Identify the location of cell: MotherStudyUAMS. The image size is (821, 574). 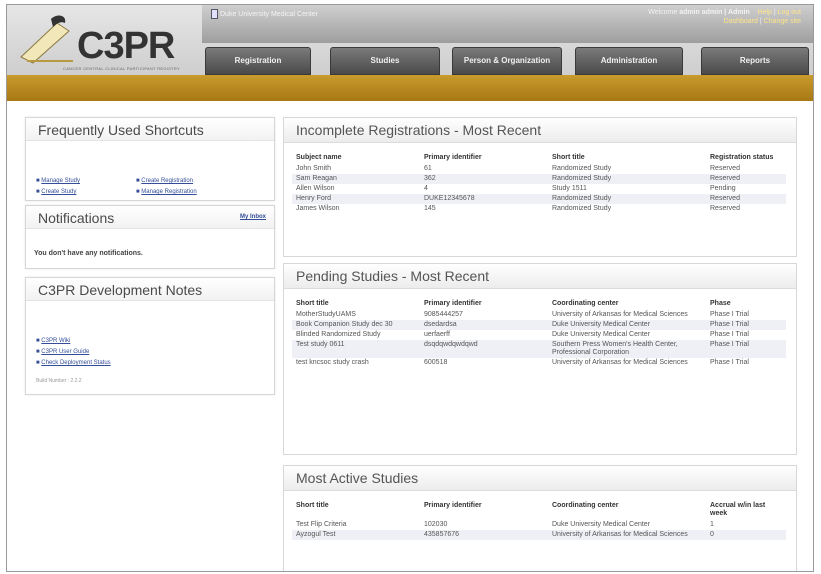
(326, 314).